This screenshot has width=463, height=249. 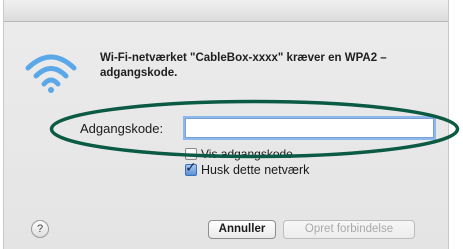 I want to click on show-password-option: Vis adgangskode, so click(x=239, y=154).